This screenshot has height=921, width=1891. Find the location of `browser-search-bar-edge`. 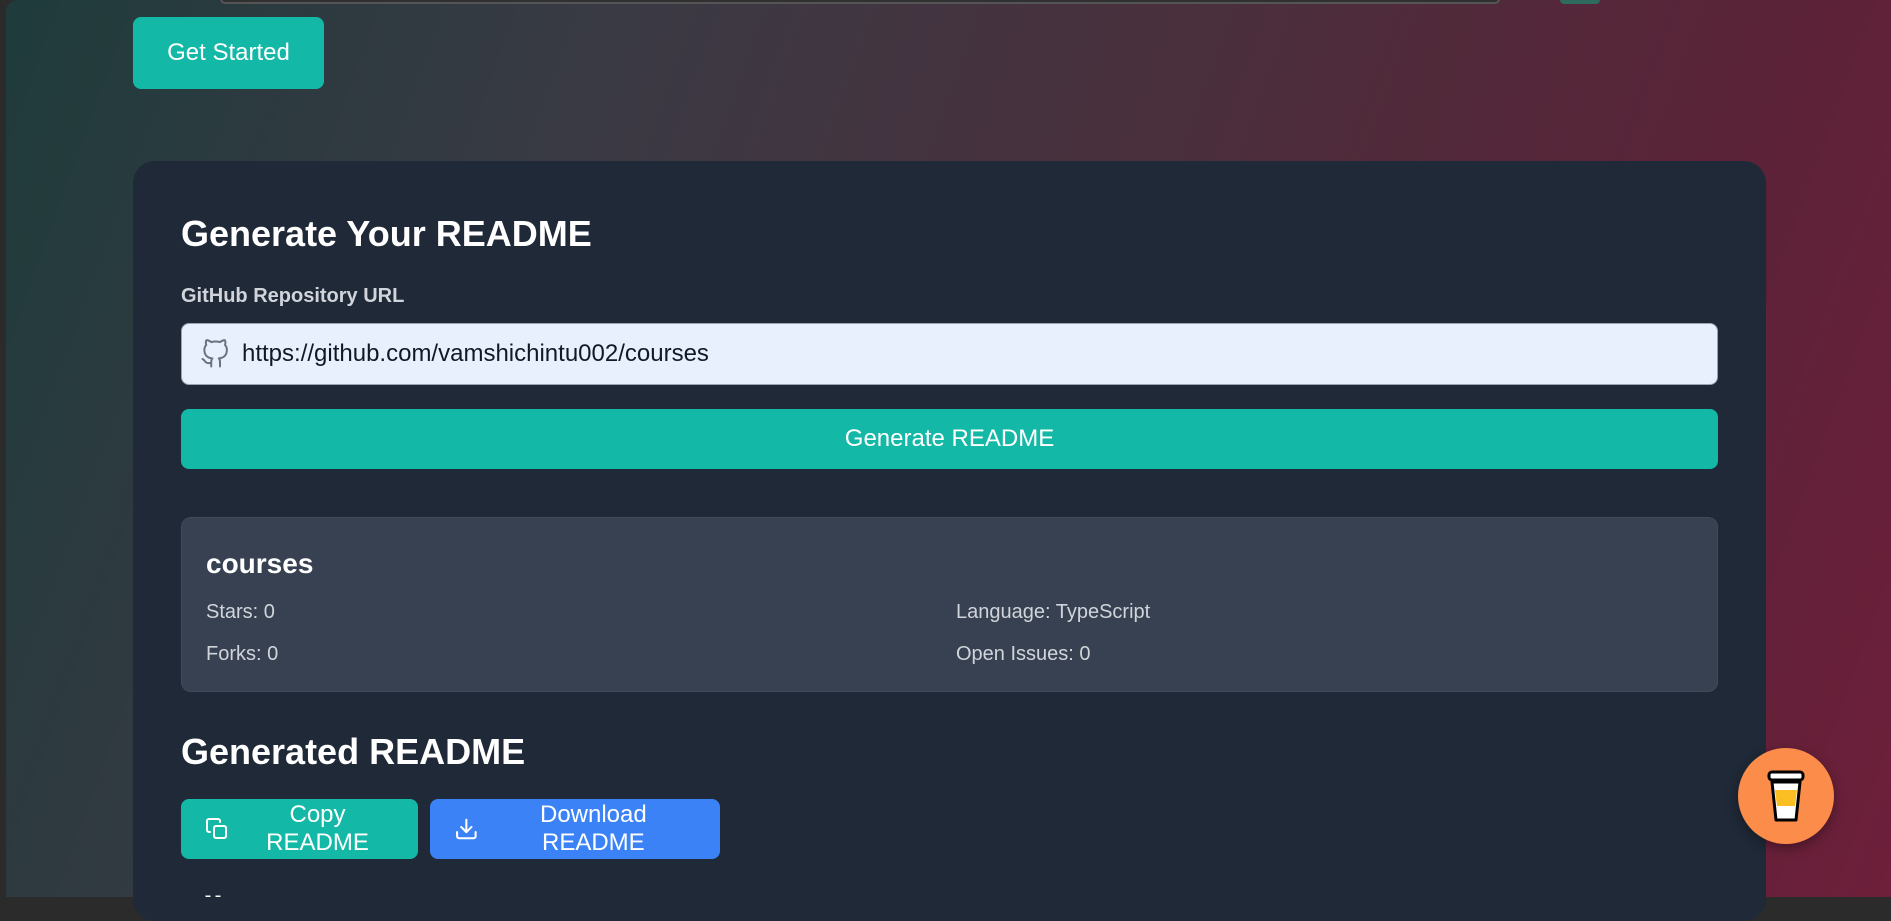

browser-search-bar-edge is located at coordinates (860, 2).